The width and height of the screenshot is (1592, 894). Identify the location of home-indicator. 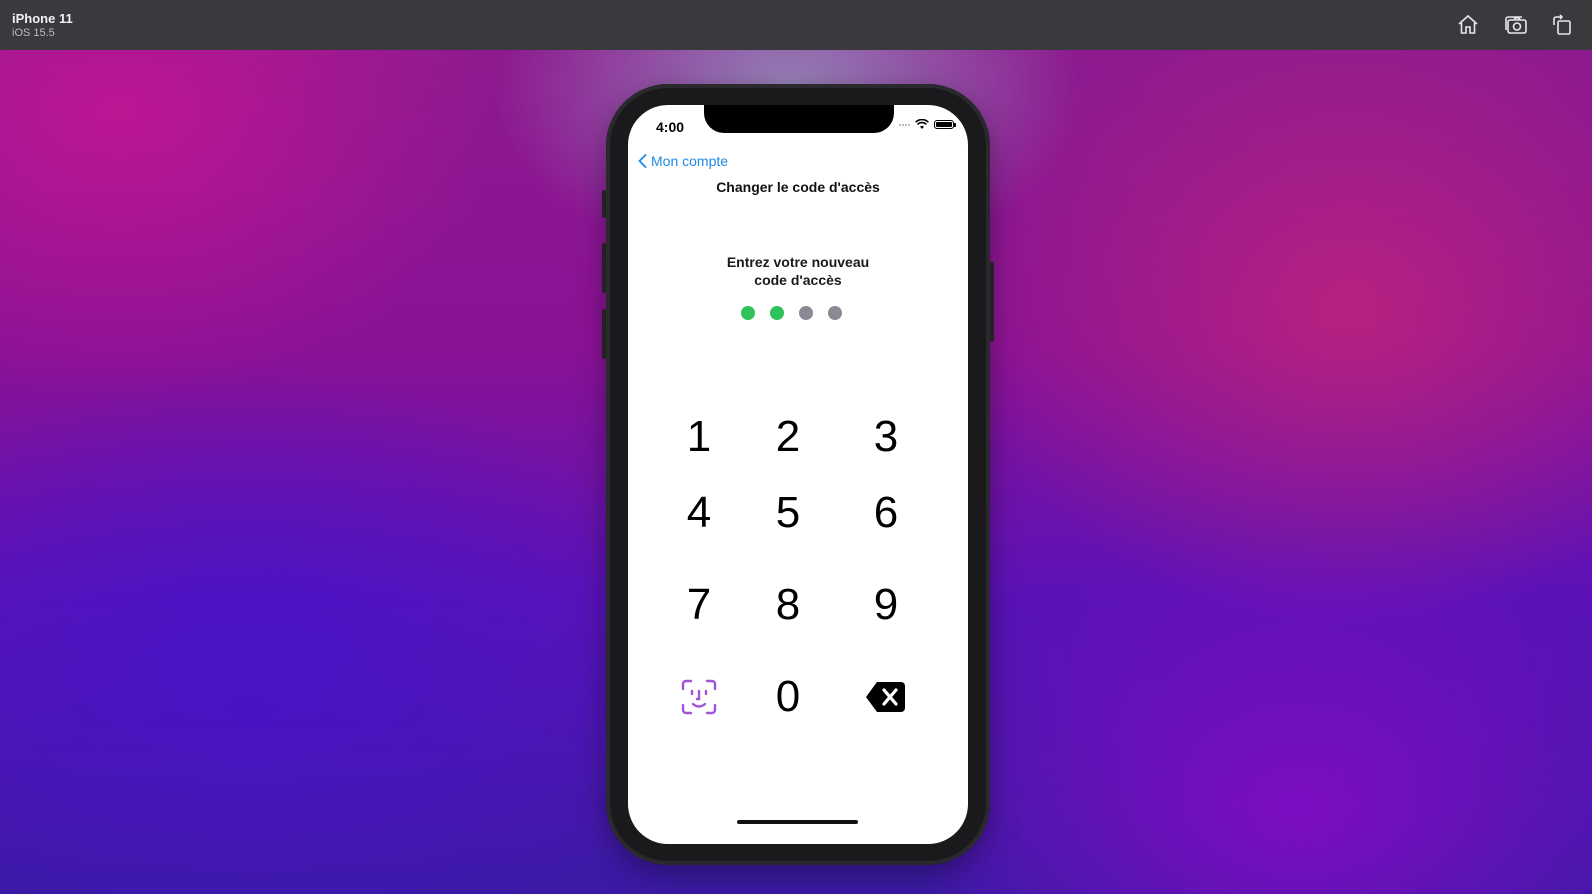
(797, 822).